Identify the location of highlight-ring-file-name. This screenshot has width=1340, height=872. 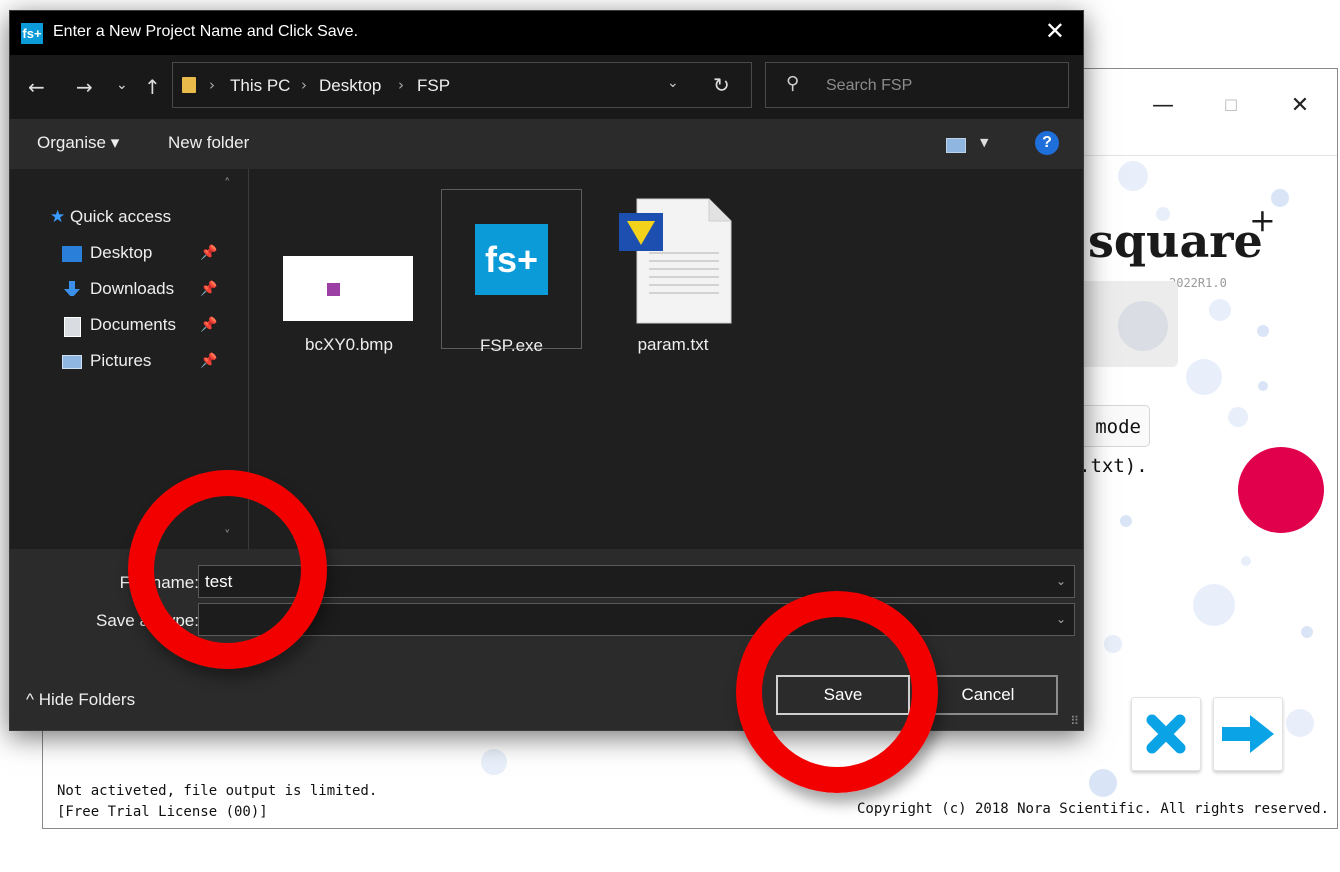
(227, 569).